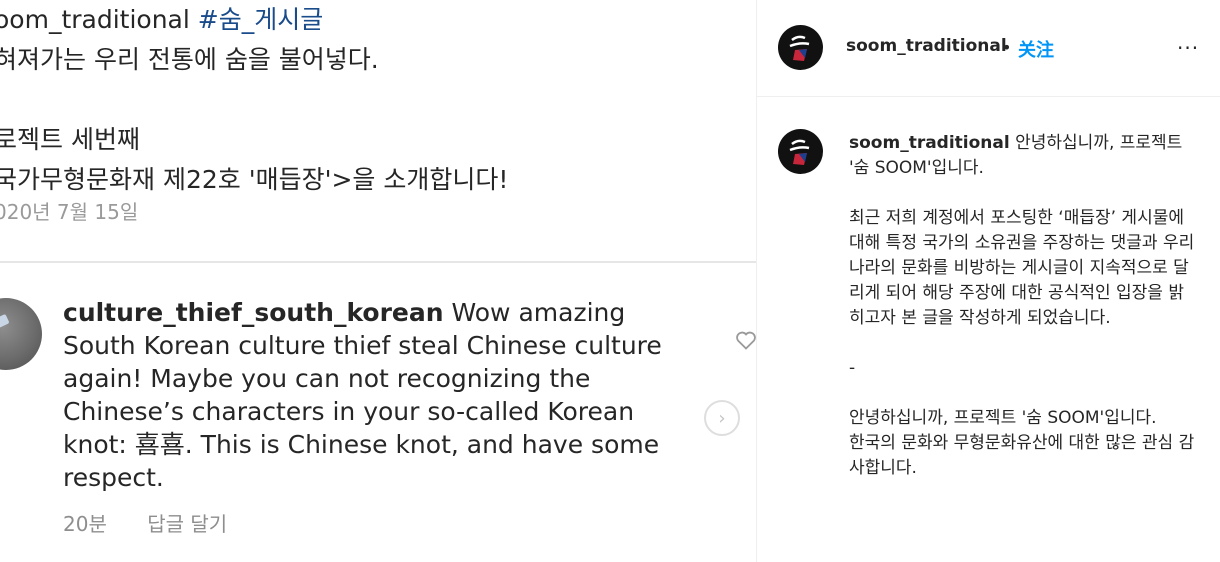 The image size is (1220, 562). I want to click on follow-button: 关注, so click(1036, 49).